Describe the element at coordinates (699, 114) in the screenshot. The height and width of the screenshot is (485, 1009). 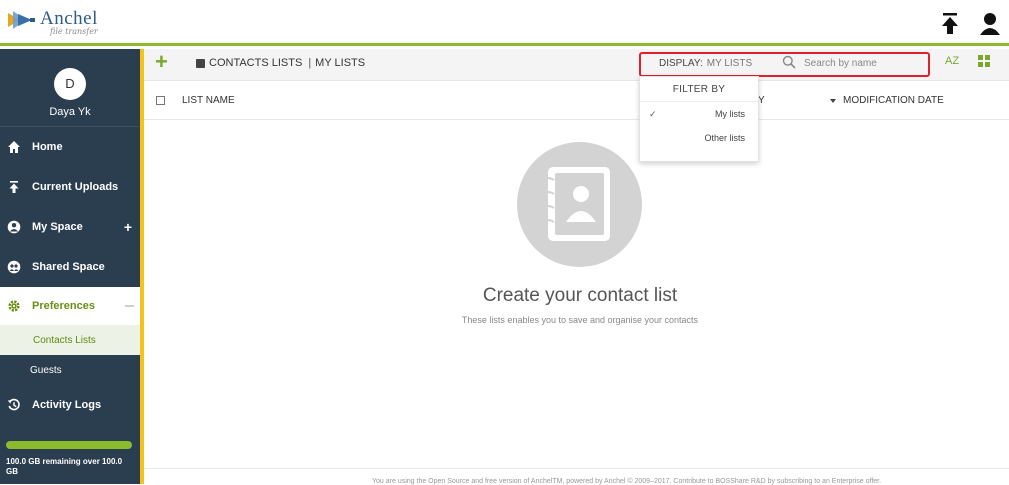
I see `filter-option-my-lists: ✓ My lists` at that location.